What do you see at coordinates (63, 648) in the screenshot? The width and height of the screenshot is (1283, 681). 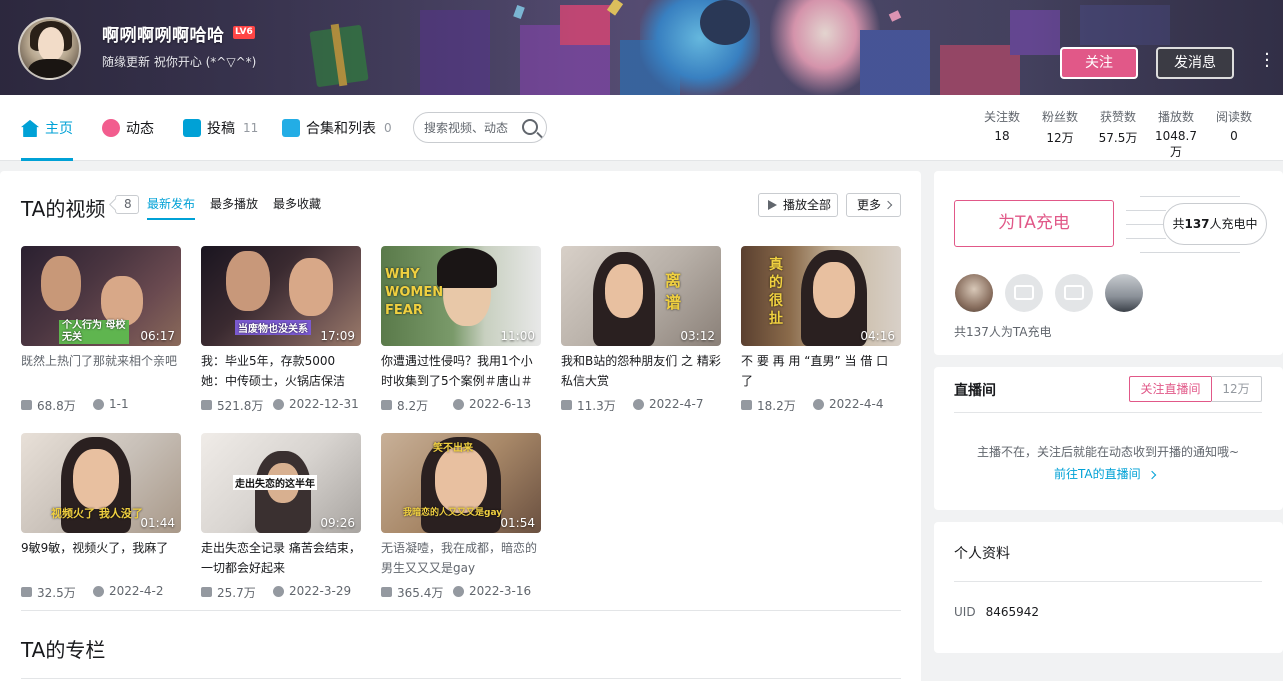 I see `column-section-title: TA的专栏` at bounding box center [63, 648].